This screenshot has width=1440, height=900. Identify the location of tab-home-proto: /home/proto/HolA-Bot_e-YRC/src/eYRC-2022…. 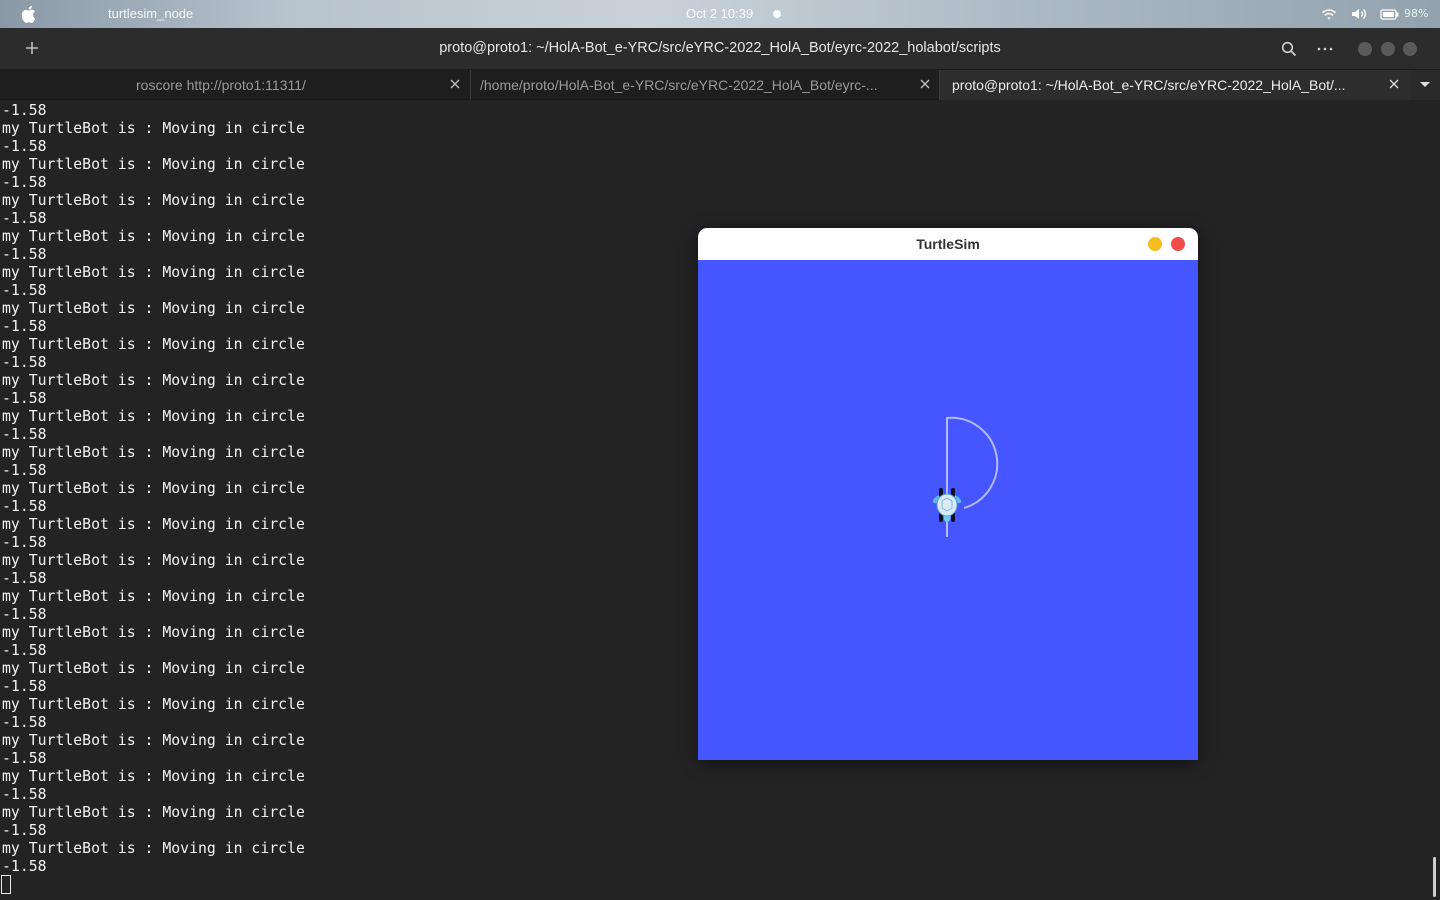
(705, 85).